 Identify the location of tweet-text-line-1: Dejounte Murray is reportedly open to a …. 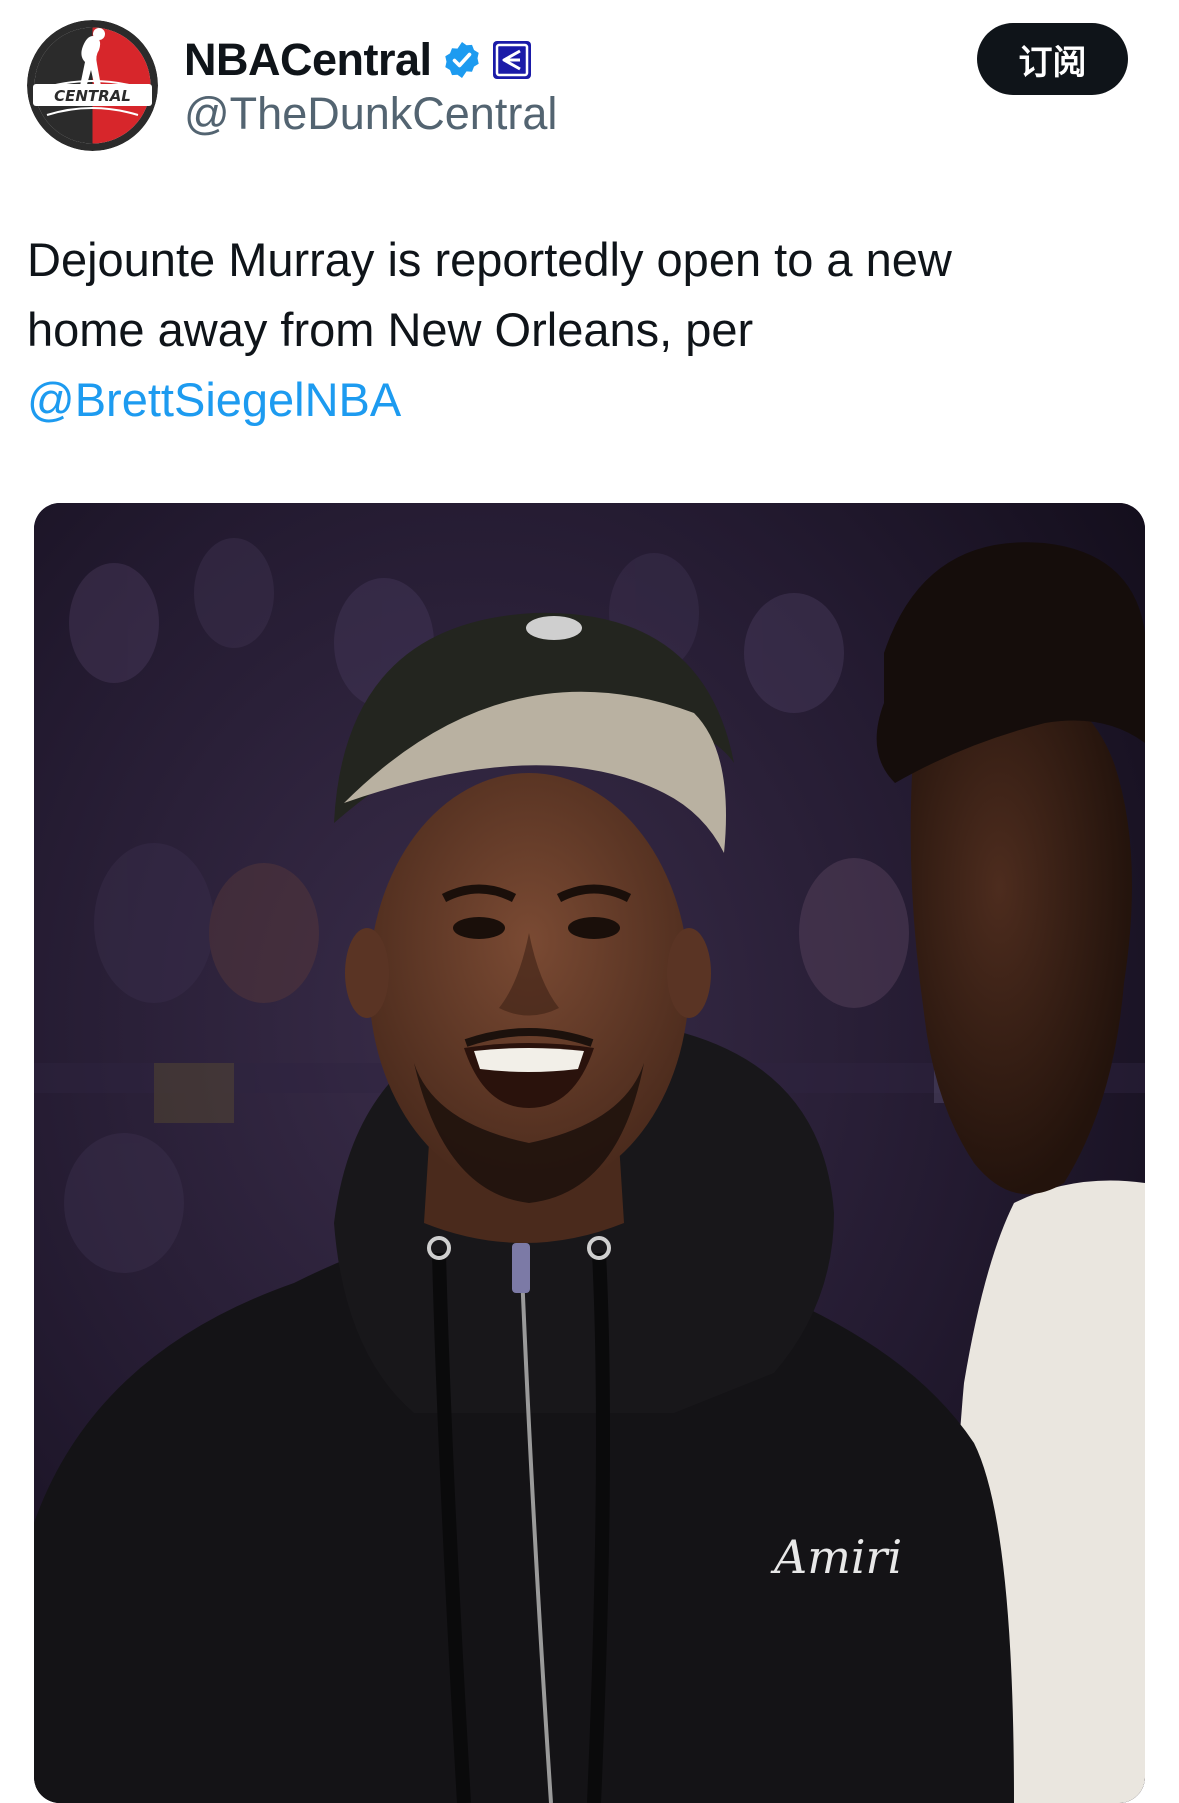
(489, 259).